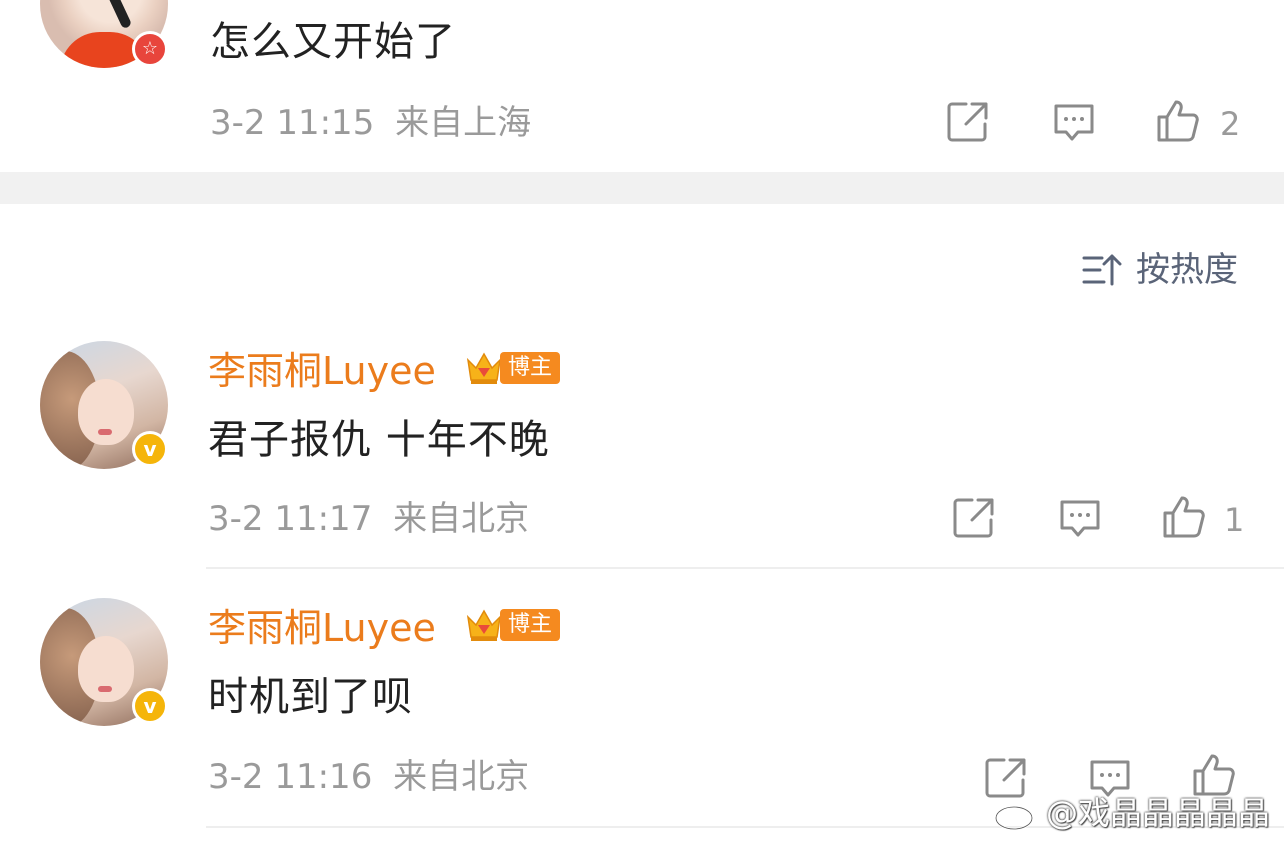  What do you see at coordinates (1102, 270) in the screenshot?
I see `sort-icon` at bounding box center [1102, 270].